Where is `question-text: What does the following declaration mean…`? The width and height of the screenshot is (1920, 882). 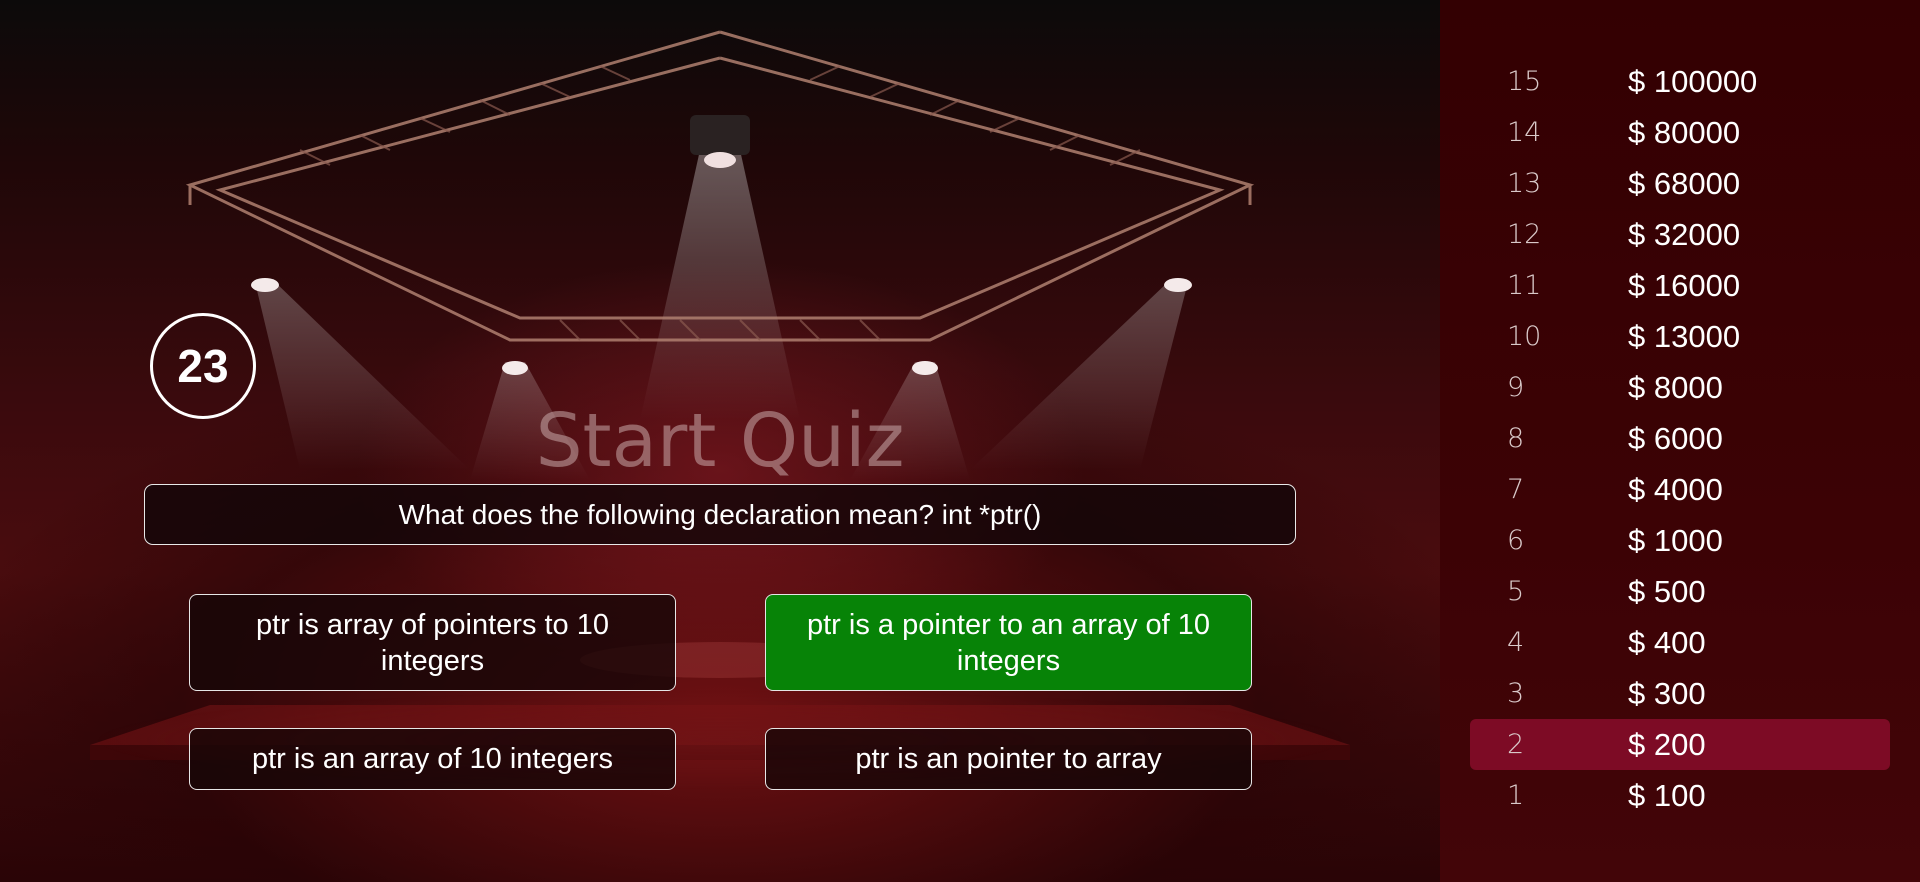
question-text: What does the following declaration mean… is located at coordinates (720, 514).